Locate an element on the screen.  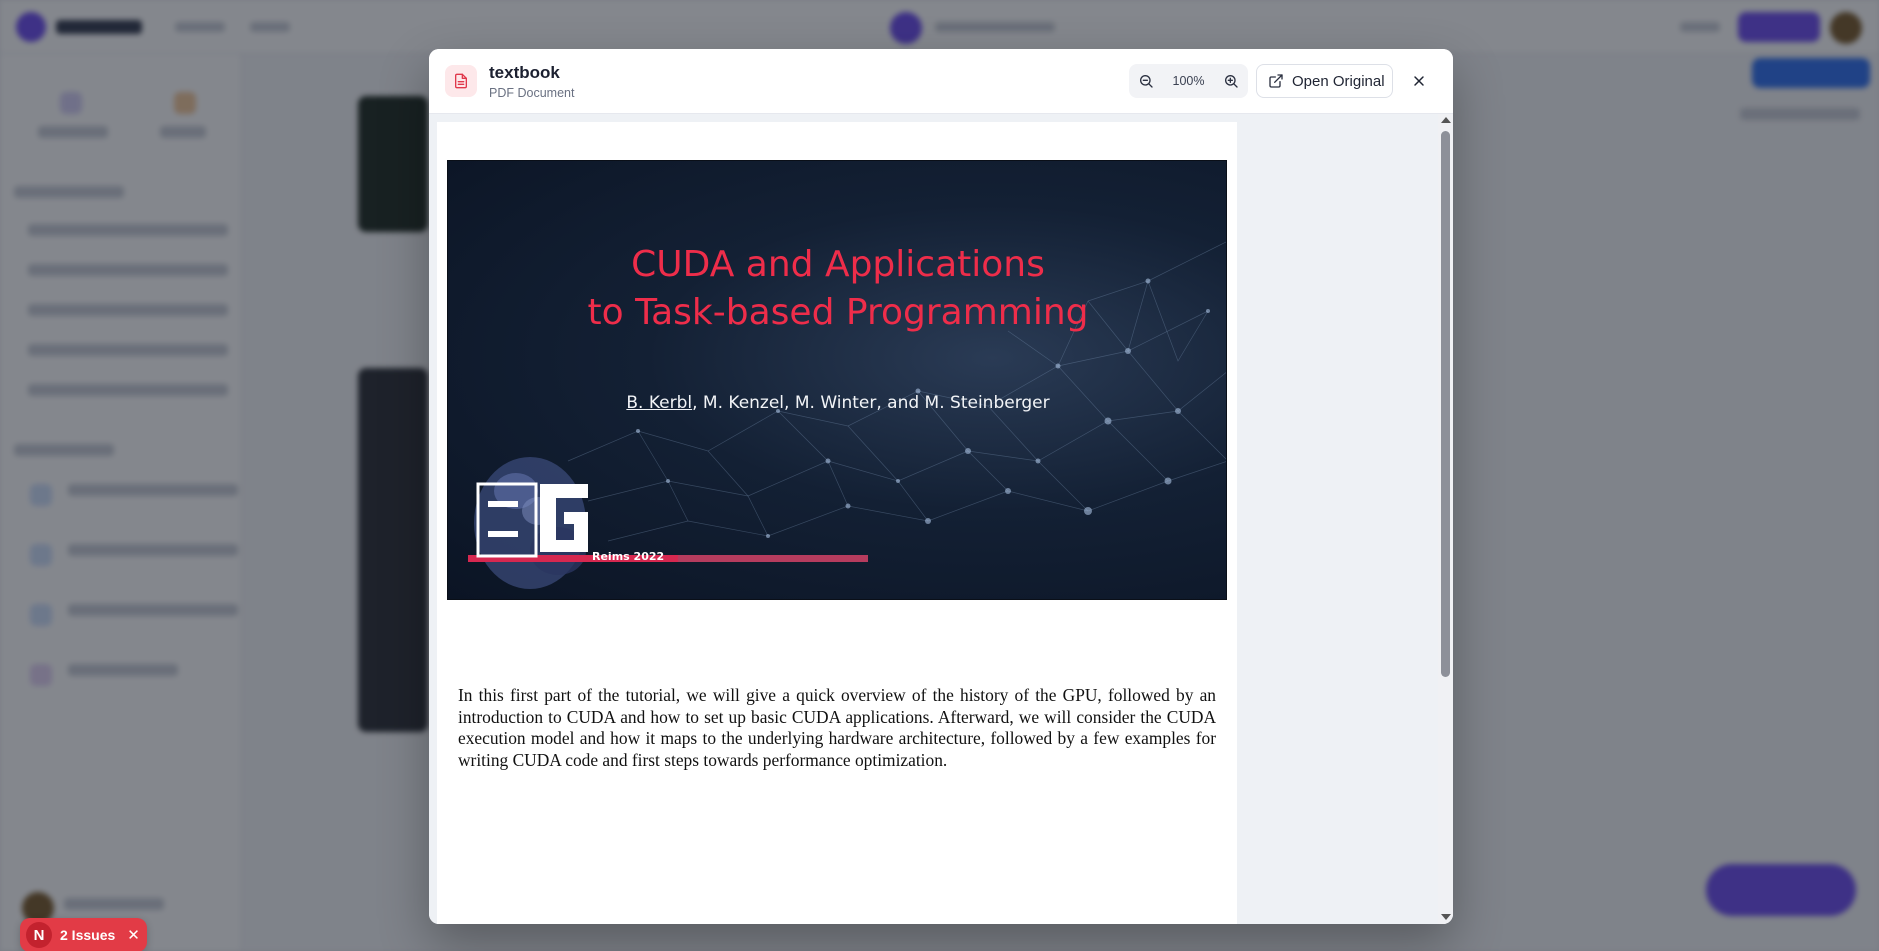
close-icon: ✕ is located at coordinates (133, 935).